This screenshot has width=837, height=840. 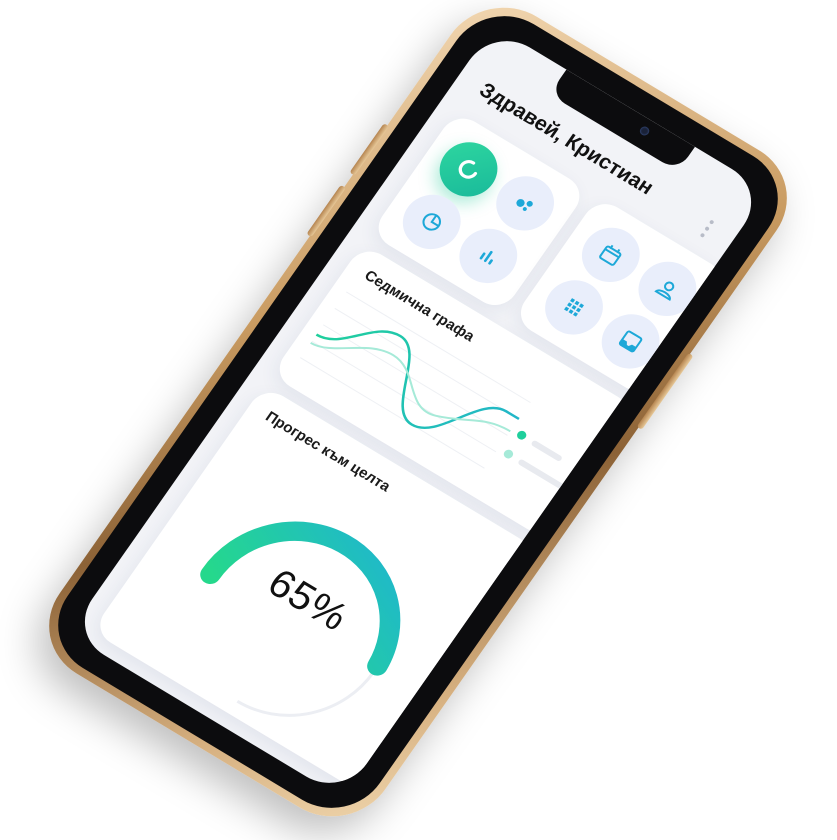 What do you see at coordinates (468, 169) in the screenshot?
I see `donut-chart-icon` at bounding box center [468, 169].